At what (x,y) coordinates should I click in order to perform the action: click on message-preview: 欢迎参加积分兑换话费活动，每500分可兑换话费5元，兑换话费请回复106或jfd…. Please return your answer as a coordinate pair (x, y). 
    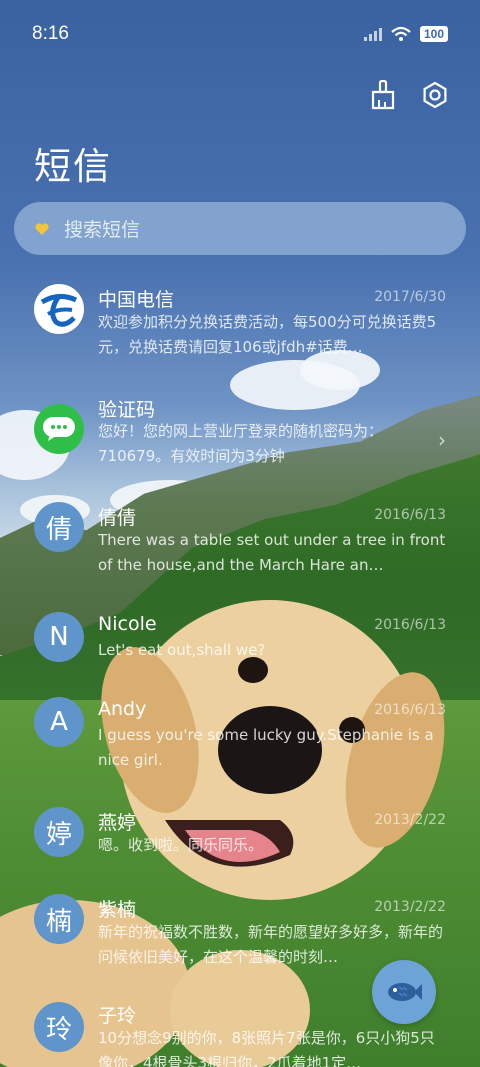
    Looking at the image, I should click on (267, 334).